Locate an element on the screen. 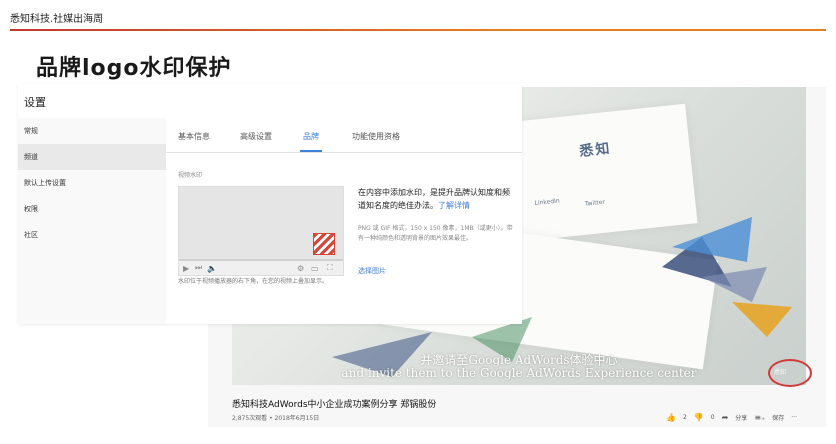  watermark-preview: ▶ ⏭ 🔈 ⚙ ▭ ⛶ is located at coordinates (261, 231).